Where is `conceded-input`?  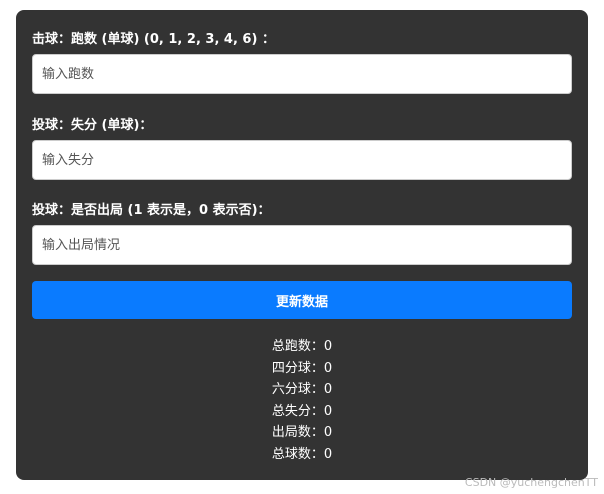
conceded-input is located at coordinates (302, 160).